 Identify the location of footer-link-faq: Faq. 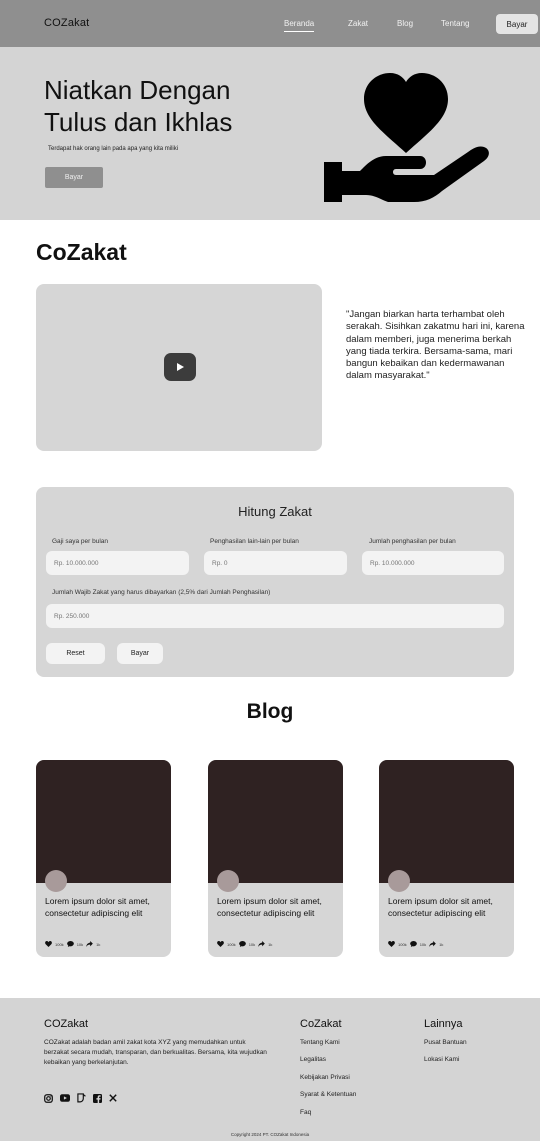
(305, 1112).